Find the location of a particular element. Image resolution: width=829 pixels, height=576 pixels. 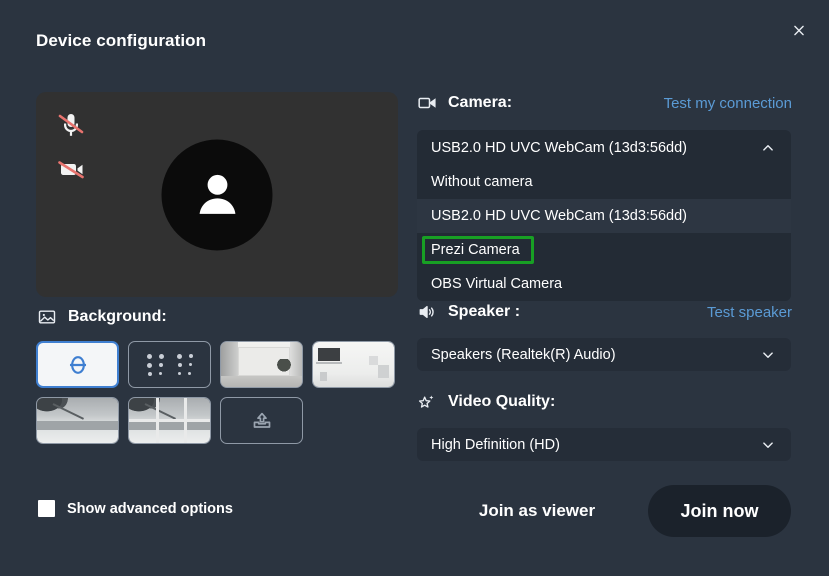

test-speaker-link: Test speaker is located at coordinates (749, 312).